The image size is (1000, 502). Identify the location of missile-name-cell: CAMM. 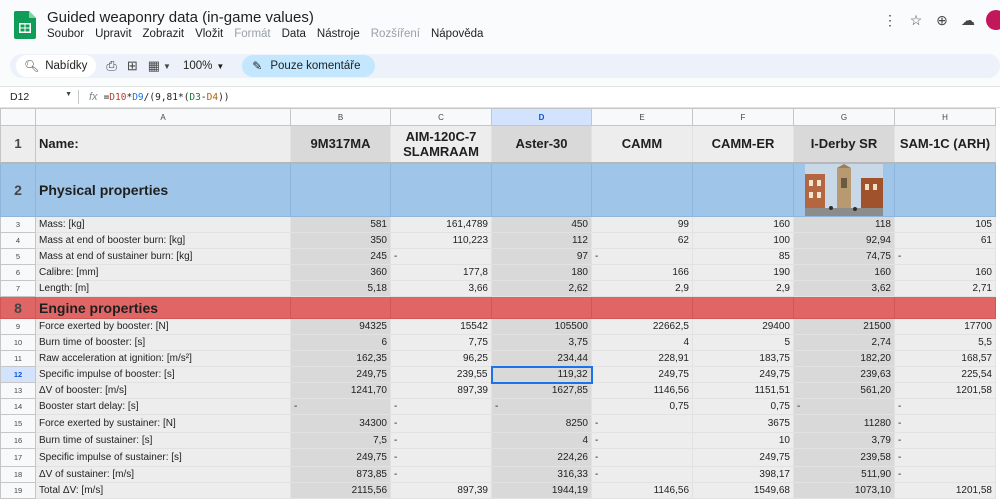
(642, 144).